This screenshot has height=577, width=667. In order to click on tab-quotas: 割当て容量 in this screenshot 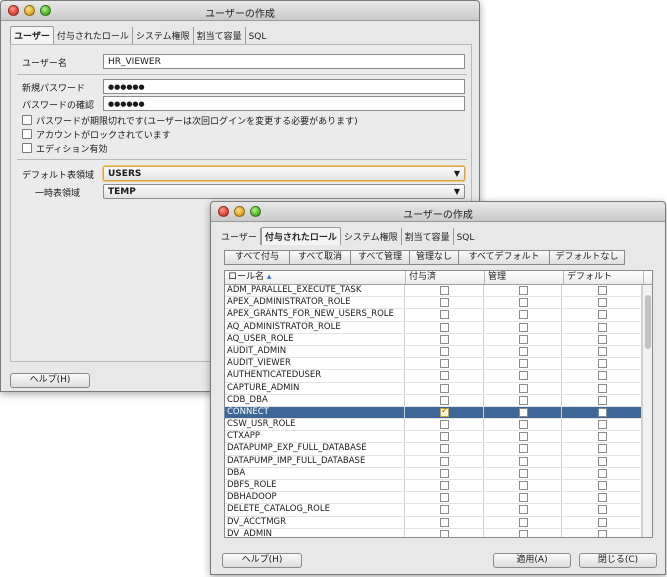, I will do `click(220, 35)`.